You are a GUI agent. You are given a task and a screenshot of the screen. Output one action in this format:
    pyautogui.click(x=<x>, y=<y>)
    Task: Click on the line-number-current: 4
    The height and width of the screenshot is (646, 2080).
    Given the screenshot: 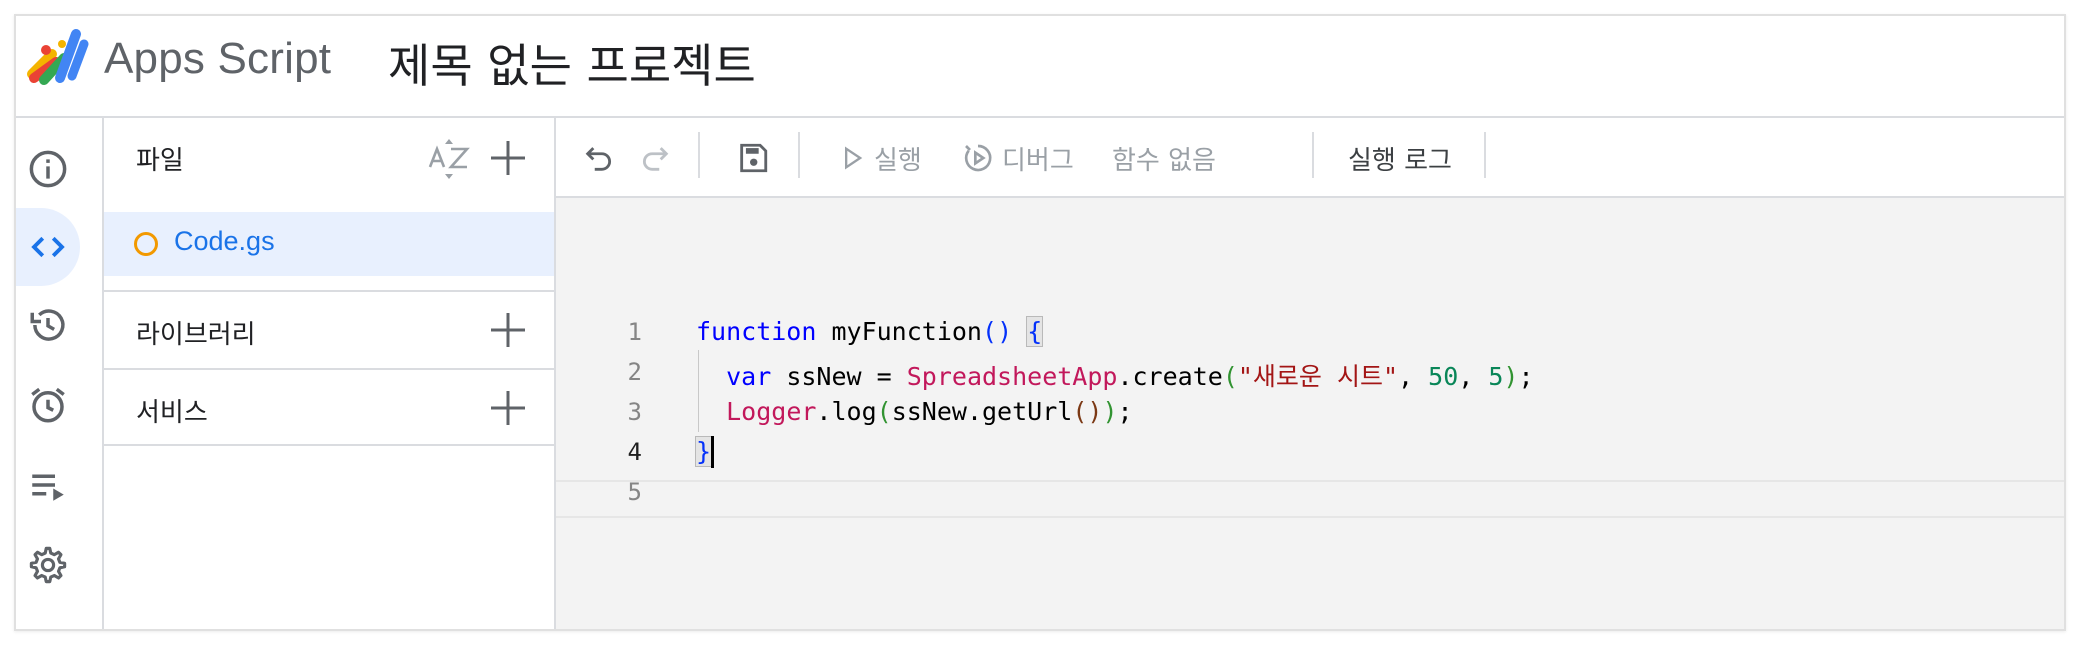 What is the action you would take?
    pyautogui.click(x=634, y=452)
    